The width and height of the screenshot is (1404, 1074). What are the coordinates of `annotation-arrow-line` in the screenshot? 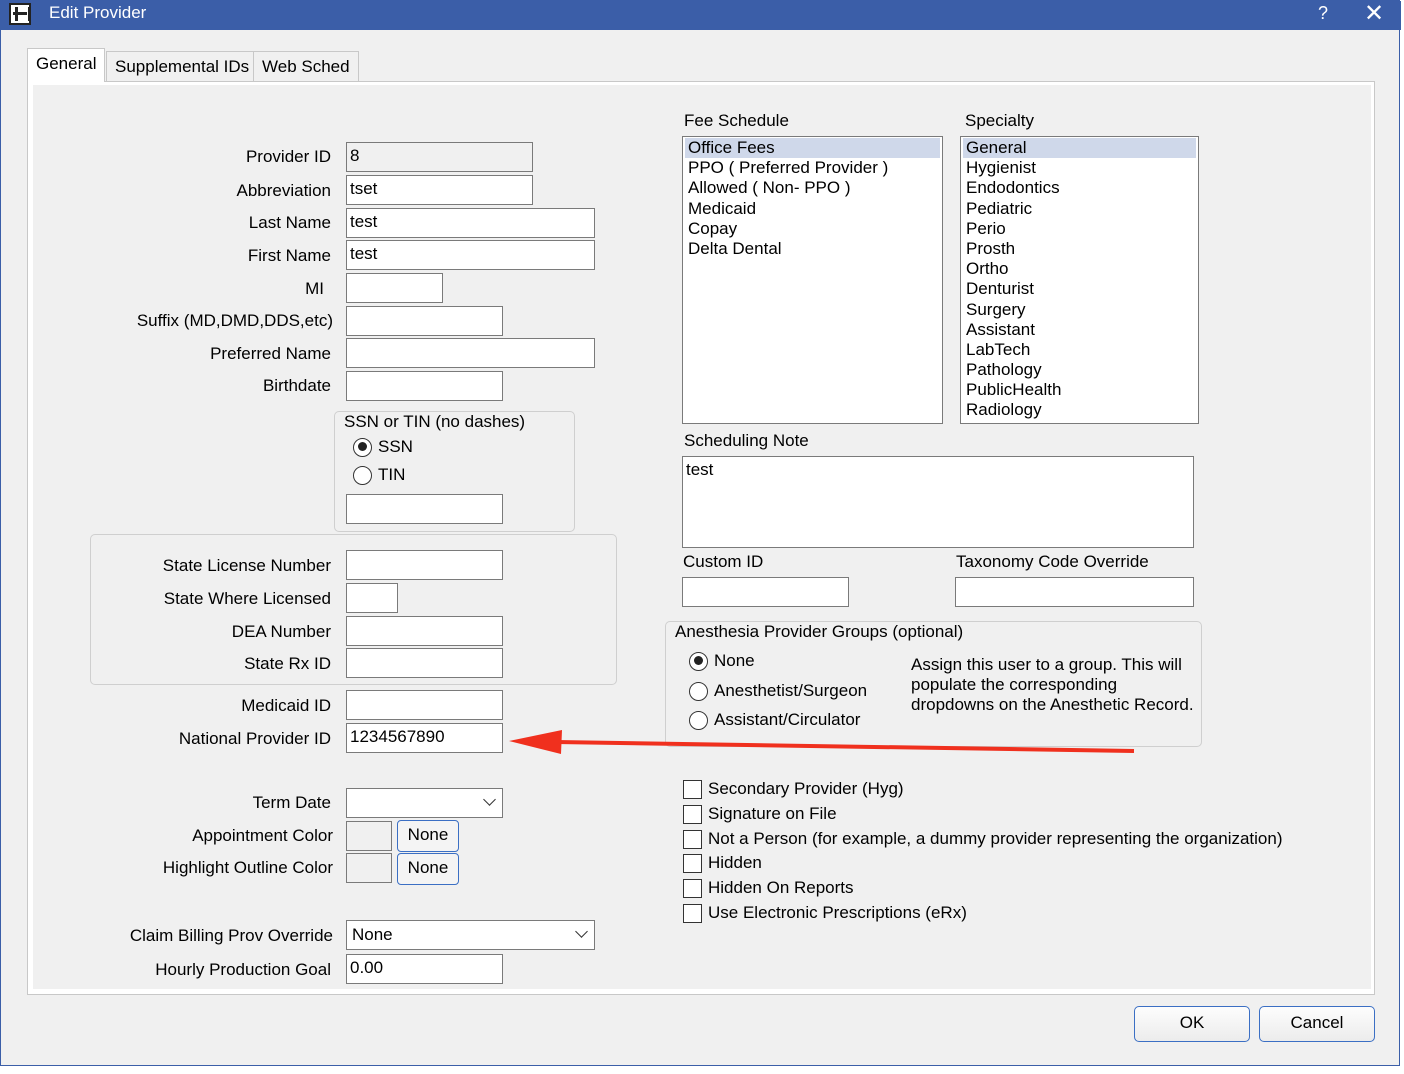 It's located at (845, 746).